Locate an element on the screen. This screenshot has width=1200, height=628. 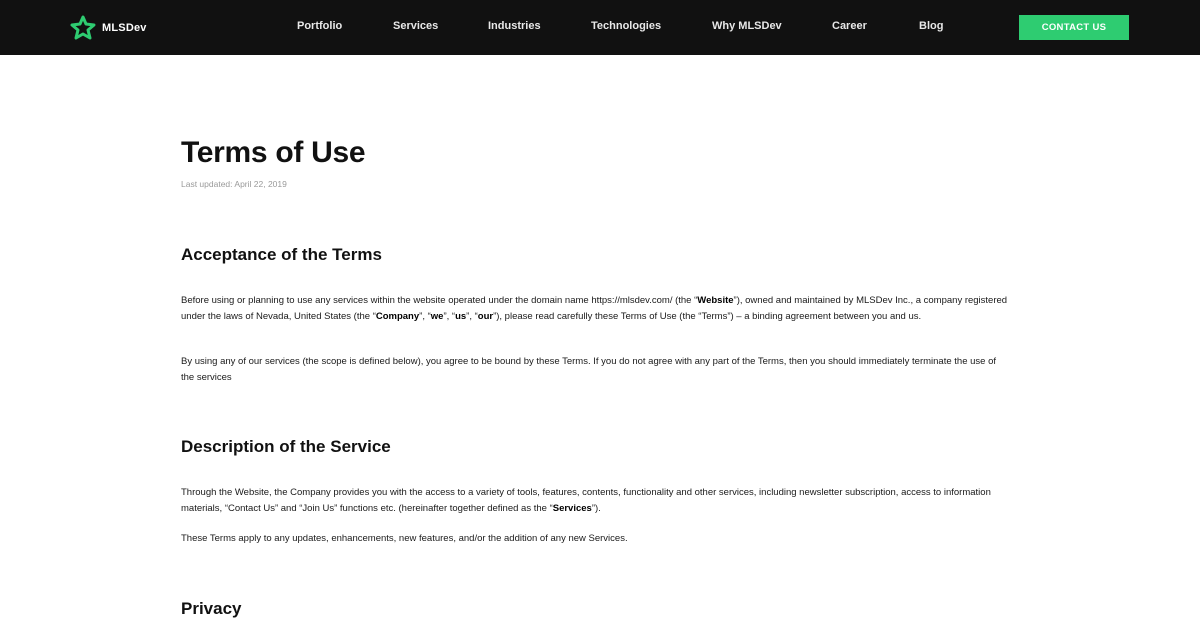
contact-us-button: CONTACT US is located at coordinates (1074, 27).